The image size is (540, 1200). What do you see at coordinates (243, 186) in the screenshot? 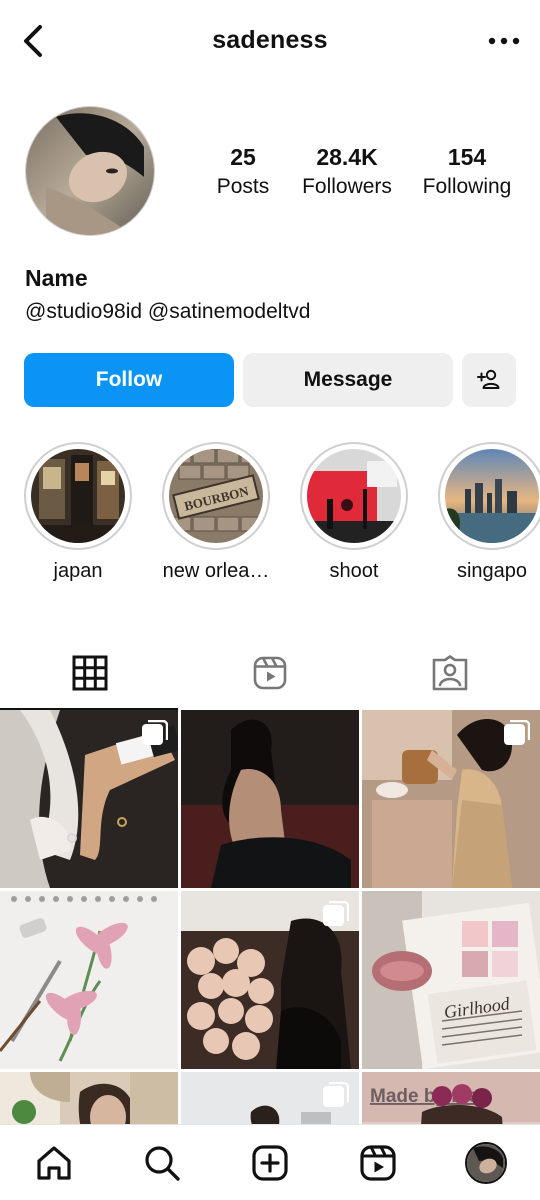
I see `posts-label: Posts` at bounding box center [243, 186].